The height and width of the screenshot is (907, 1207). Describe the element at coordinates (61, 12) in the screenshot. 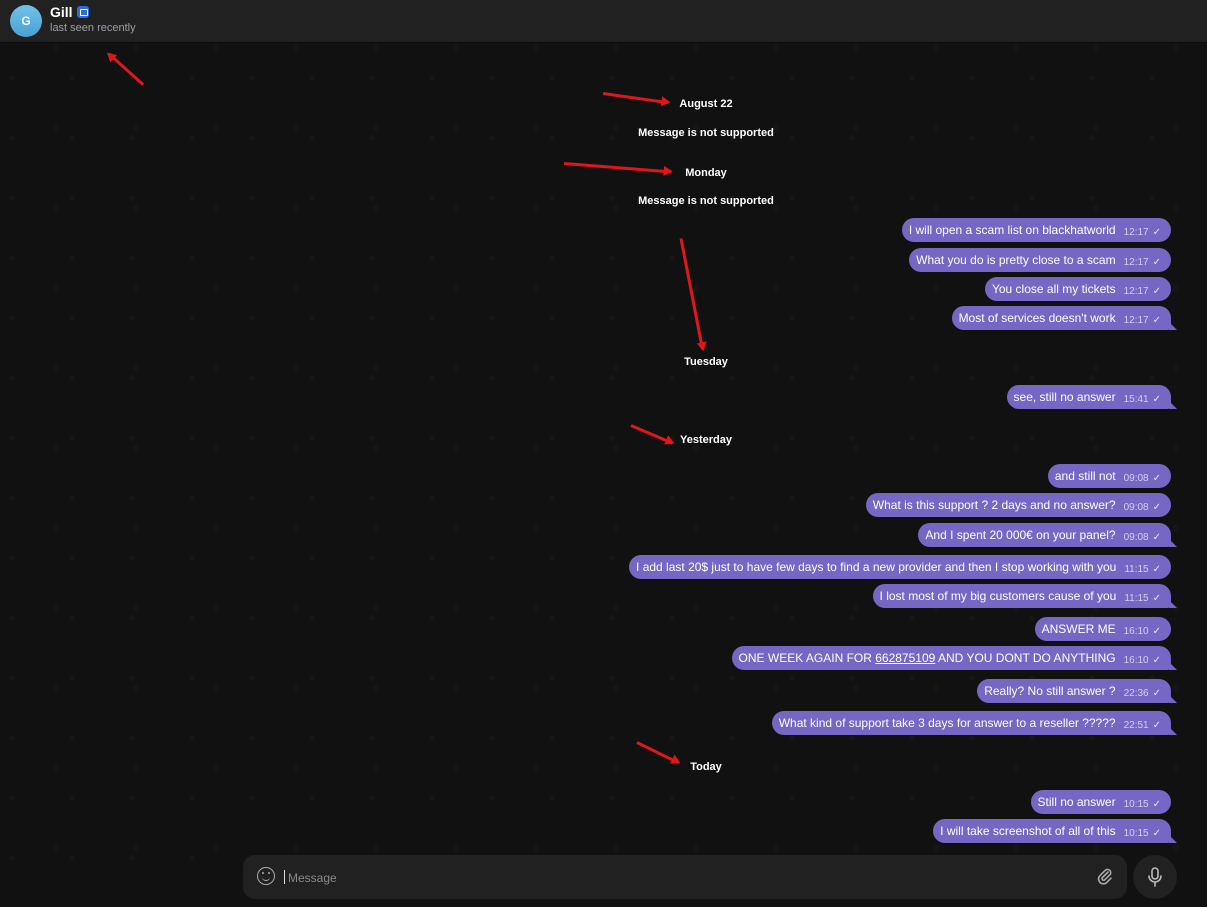

I see `contact-name-text: Gill` at that location.